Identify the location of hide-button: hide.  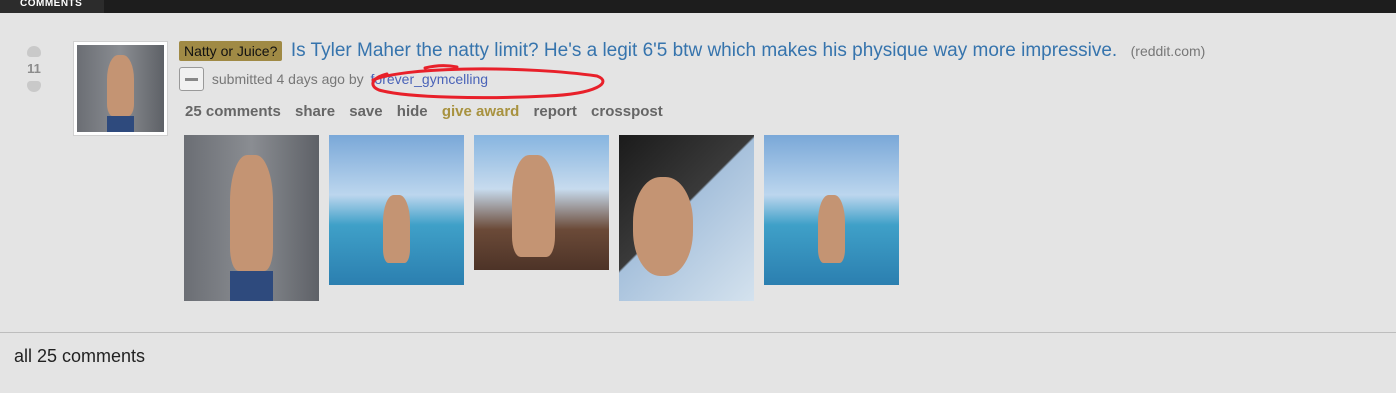
(412, 111).